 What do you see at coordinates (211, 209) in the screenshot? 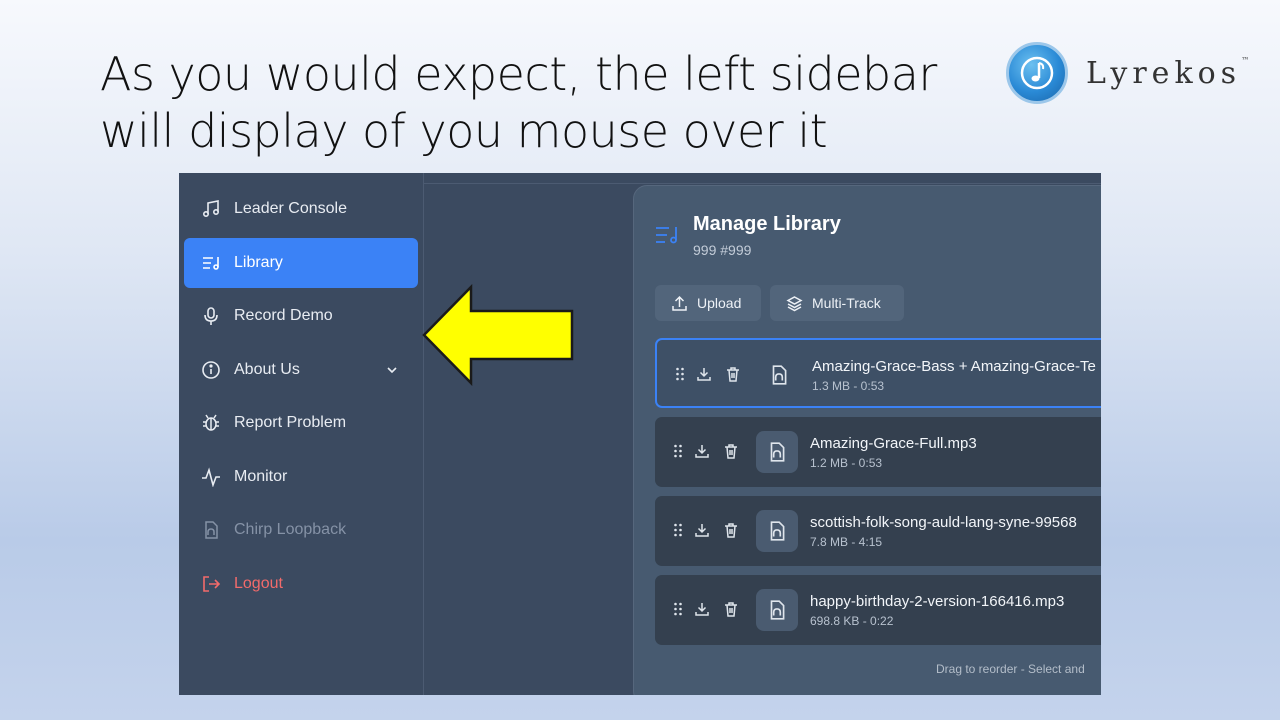
I see `music-notes-icon` at bounding box center [211, 209].